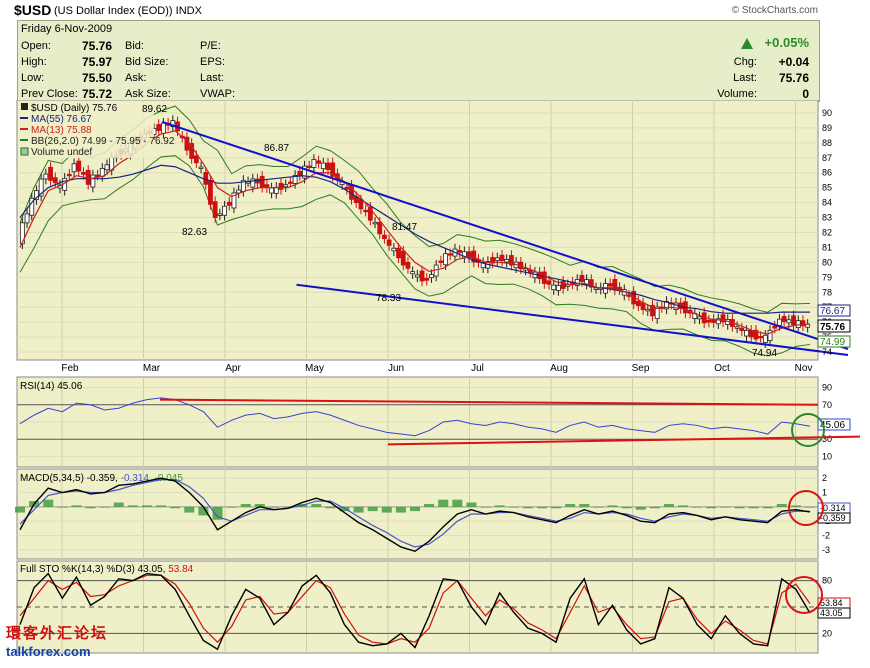 The image size is (870, 668). What do you see at coordinates (831, 603) in the screenshot?
I see `badge-sto-d-text: 53.84` at bounding box center [831, 603].